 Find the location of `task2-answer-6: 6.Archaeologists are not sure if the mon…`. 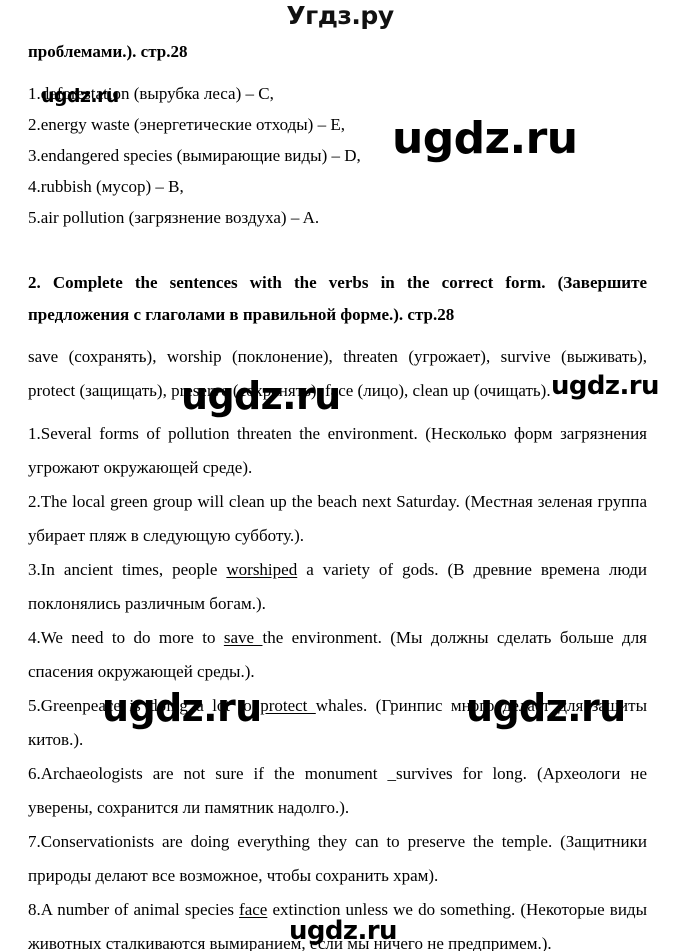

task2-answer-6: 6.Archaeologists are not sure if the mon… is located at coordinates (337, 791).